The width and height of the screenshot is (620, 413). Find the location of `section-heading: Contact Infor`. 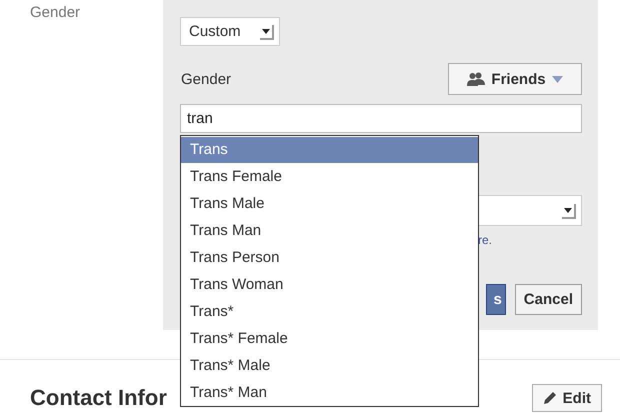

section-heading: Contact Infor is located at coordinates (98, 398).